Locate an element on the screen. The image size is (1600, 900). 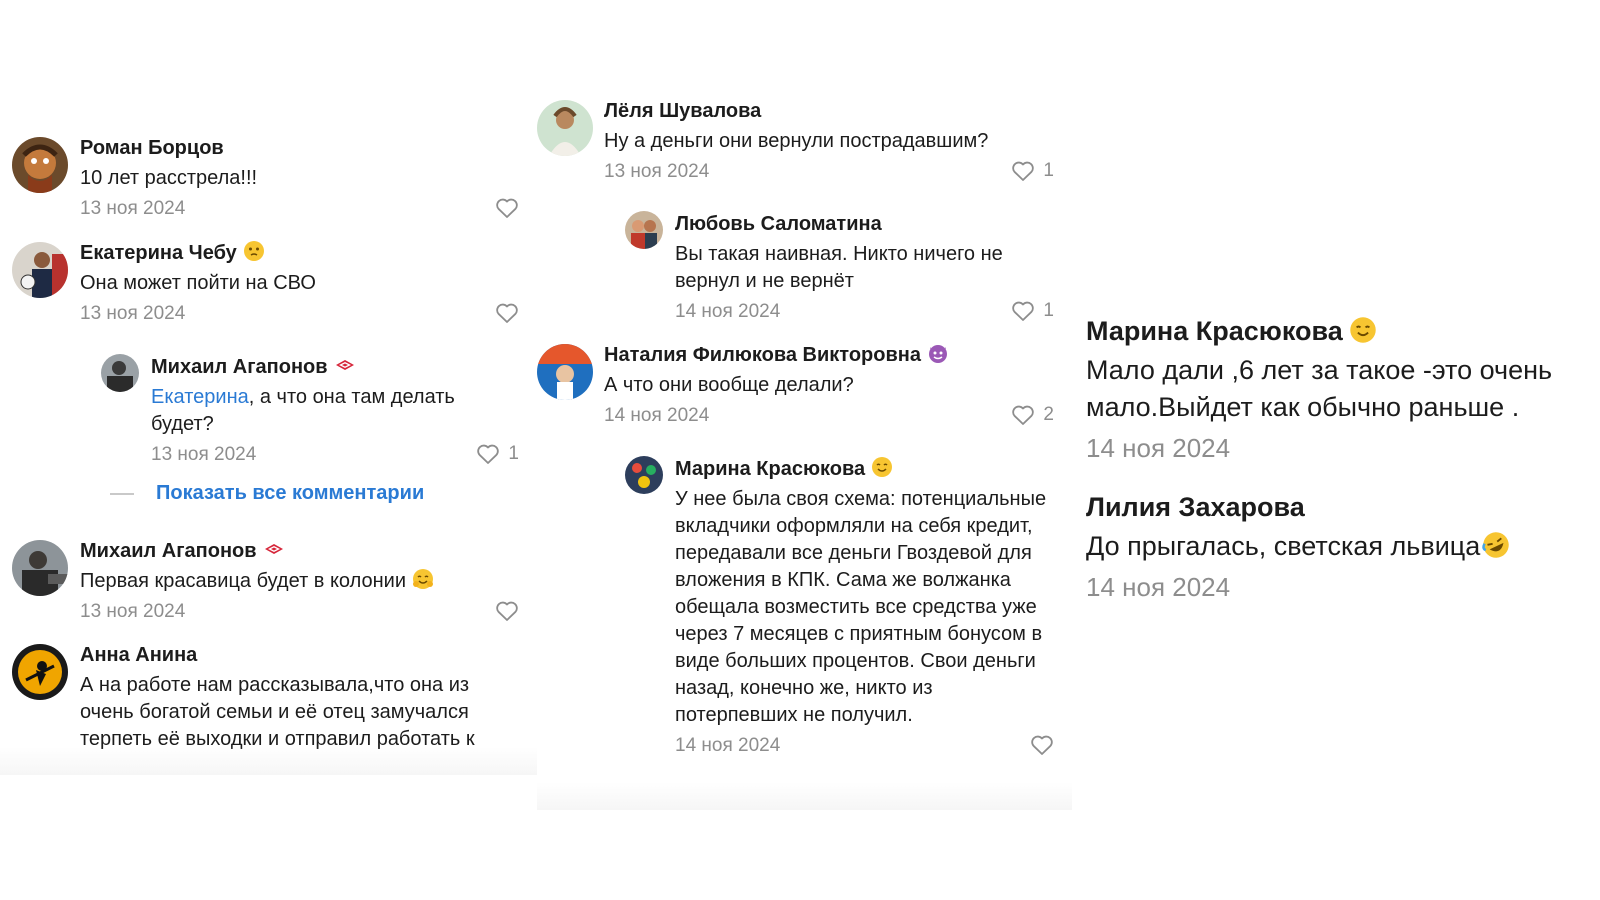
comment-author: Любовь Саломатина is located at coordinates (864, 224).